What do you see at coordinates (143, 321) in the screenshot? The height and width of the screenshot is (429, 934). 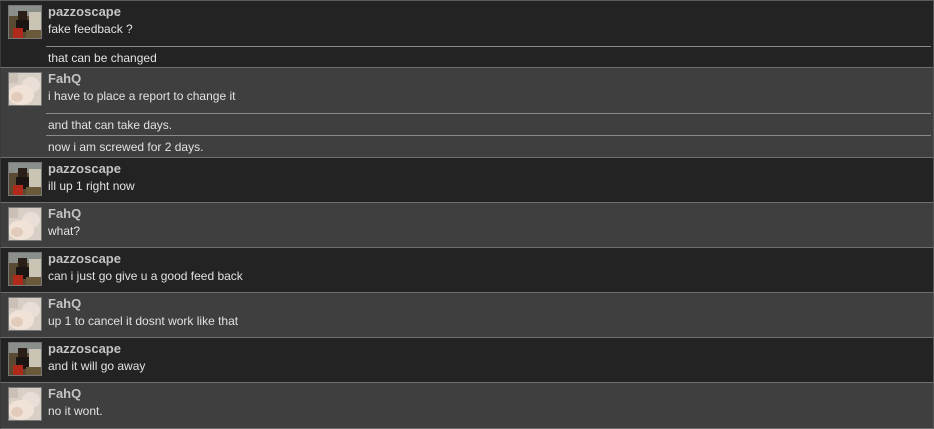 I see `message-text: up 1 to cancel it dosnt work like that` at bounding box center [143, 321].